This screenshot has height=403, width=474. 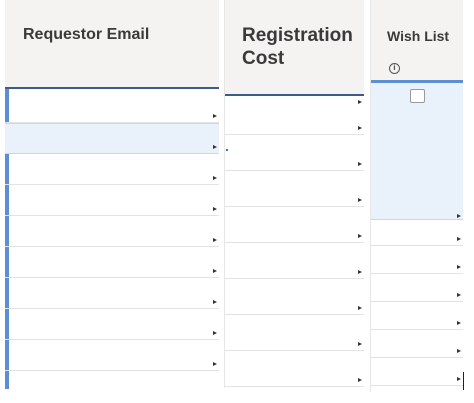 I want to click on column-header-requestor-email: Requestor Email, so click(x=112, y=44).